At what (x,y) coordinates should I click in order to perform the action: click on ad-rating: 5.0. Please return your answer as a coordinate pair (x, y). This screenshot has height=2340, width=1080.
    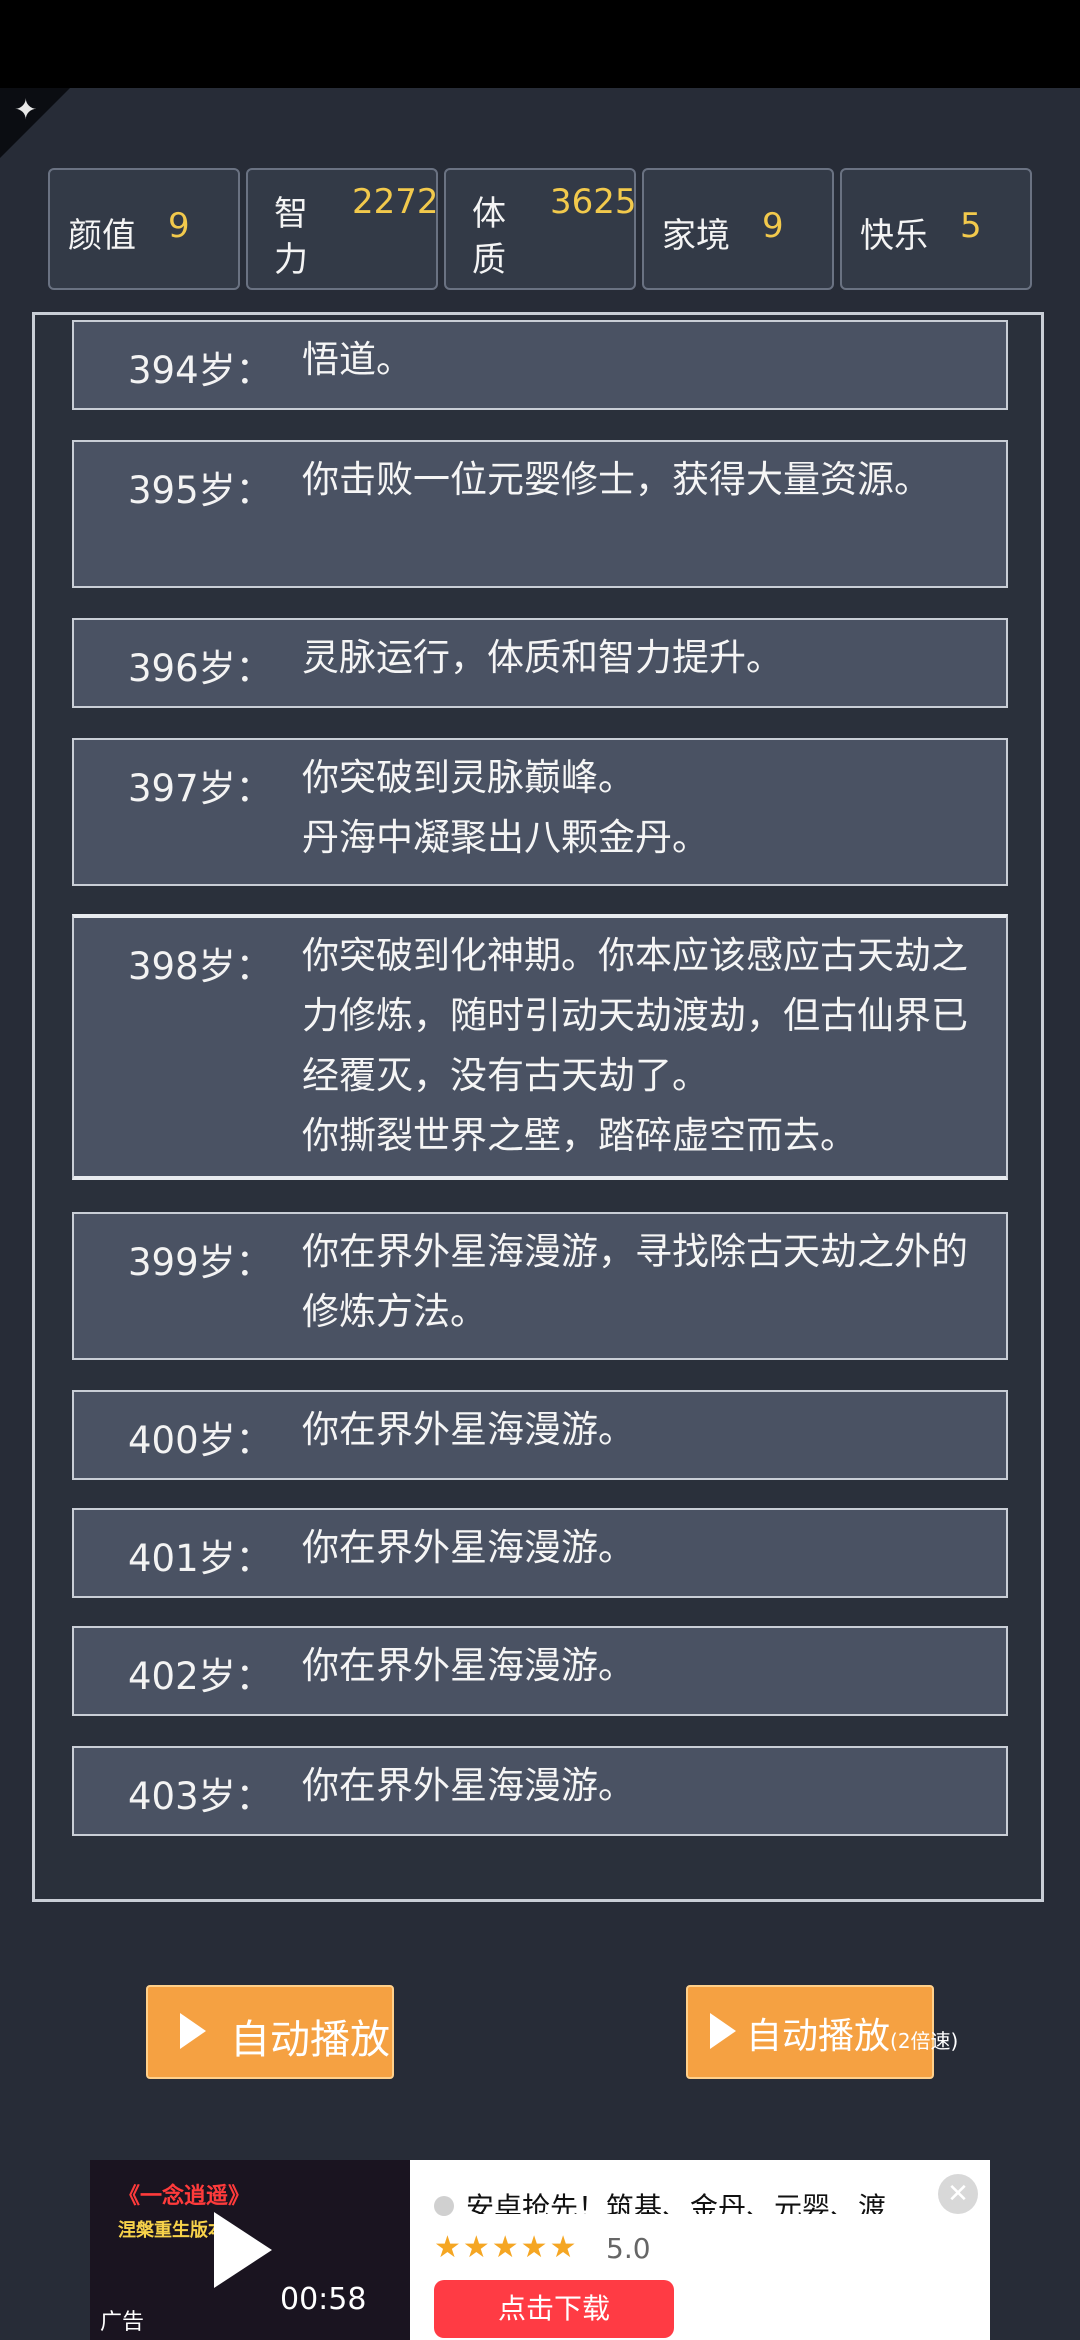
    Looking at the image, I should click on (628, 2248).